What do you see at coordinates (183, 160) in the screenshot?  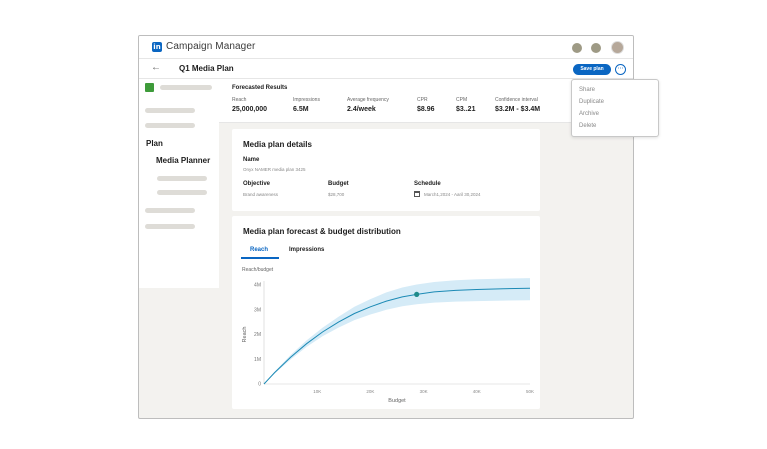 I see `sidebar-item-media-planner: Media Planner` at bounding box center [183, 160].